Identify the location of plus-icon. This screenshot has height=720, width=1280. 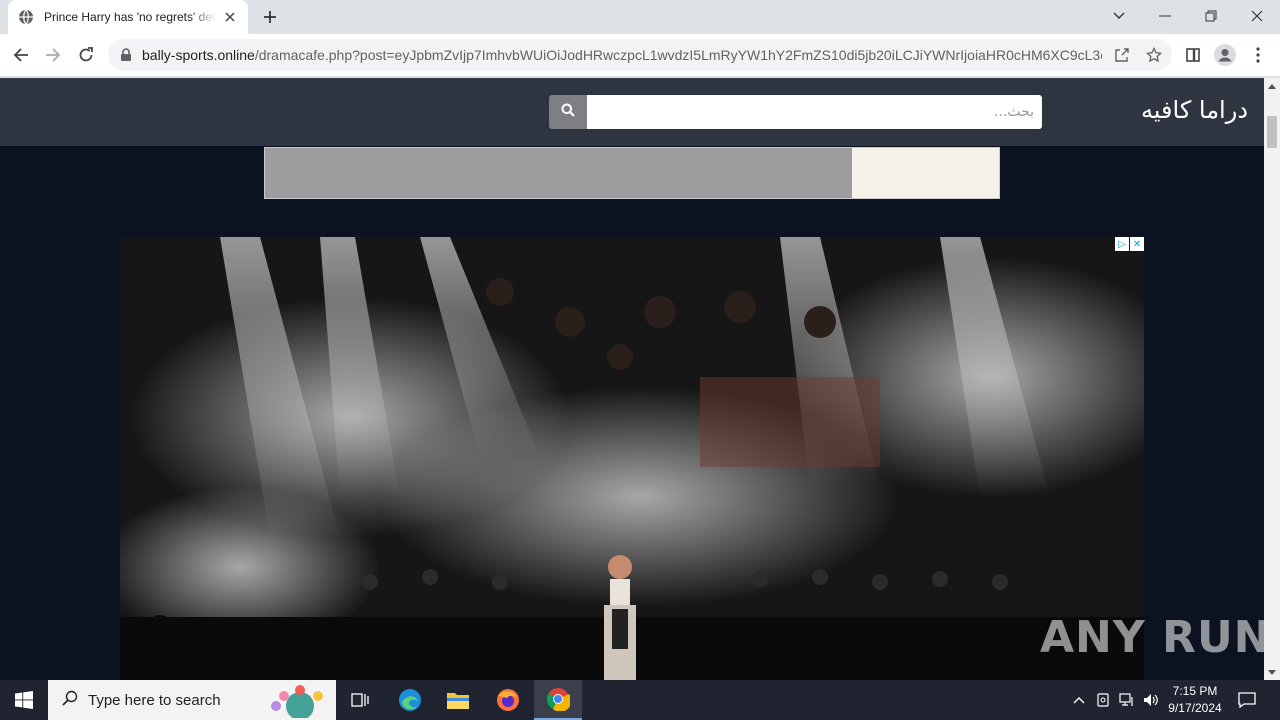
(270, 17).